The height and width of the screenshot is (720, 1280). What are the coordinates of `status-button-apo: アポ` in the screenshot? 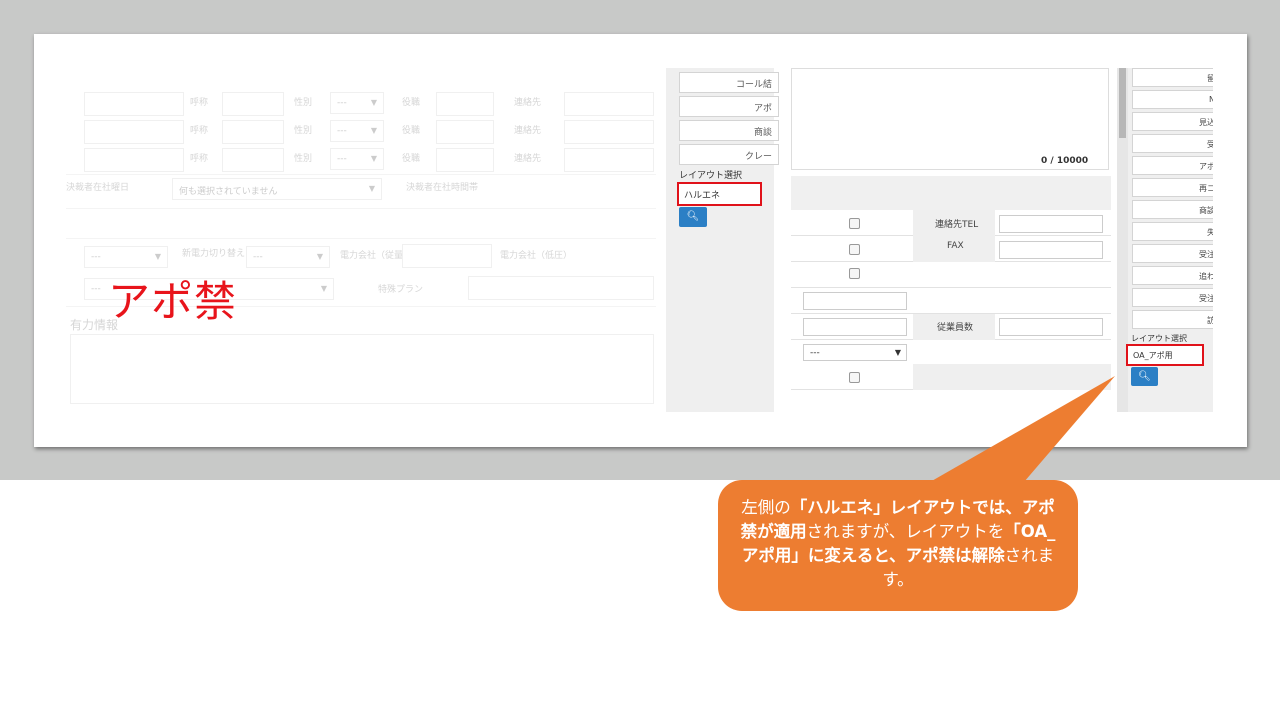 It's located at (729, 106).